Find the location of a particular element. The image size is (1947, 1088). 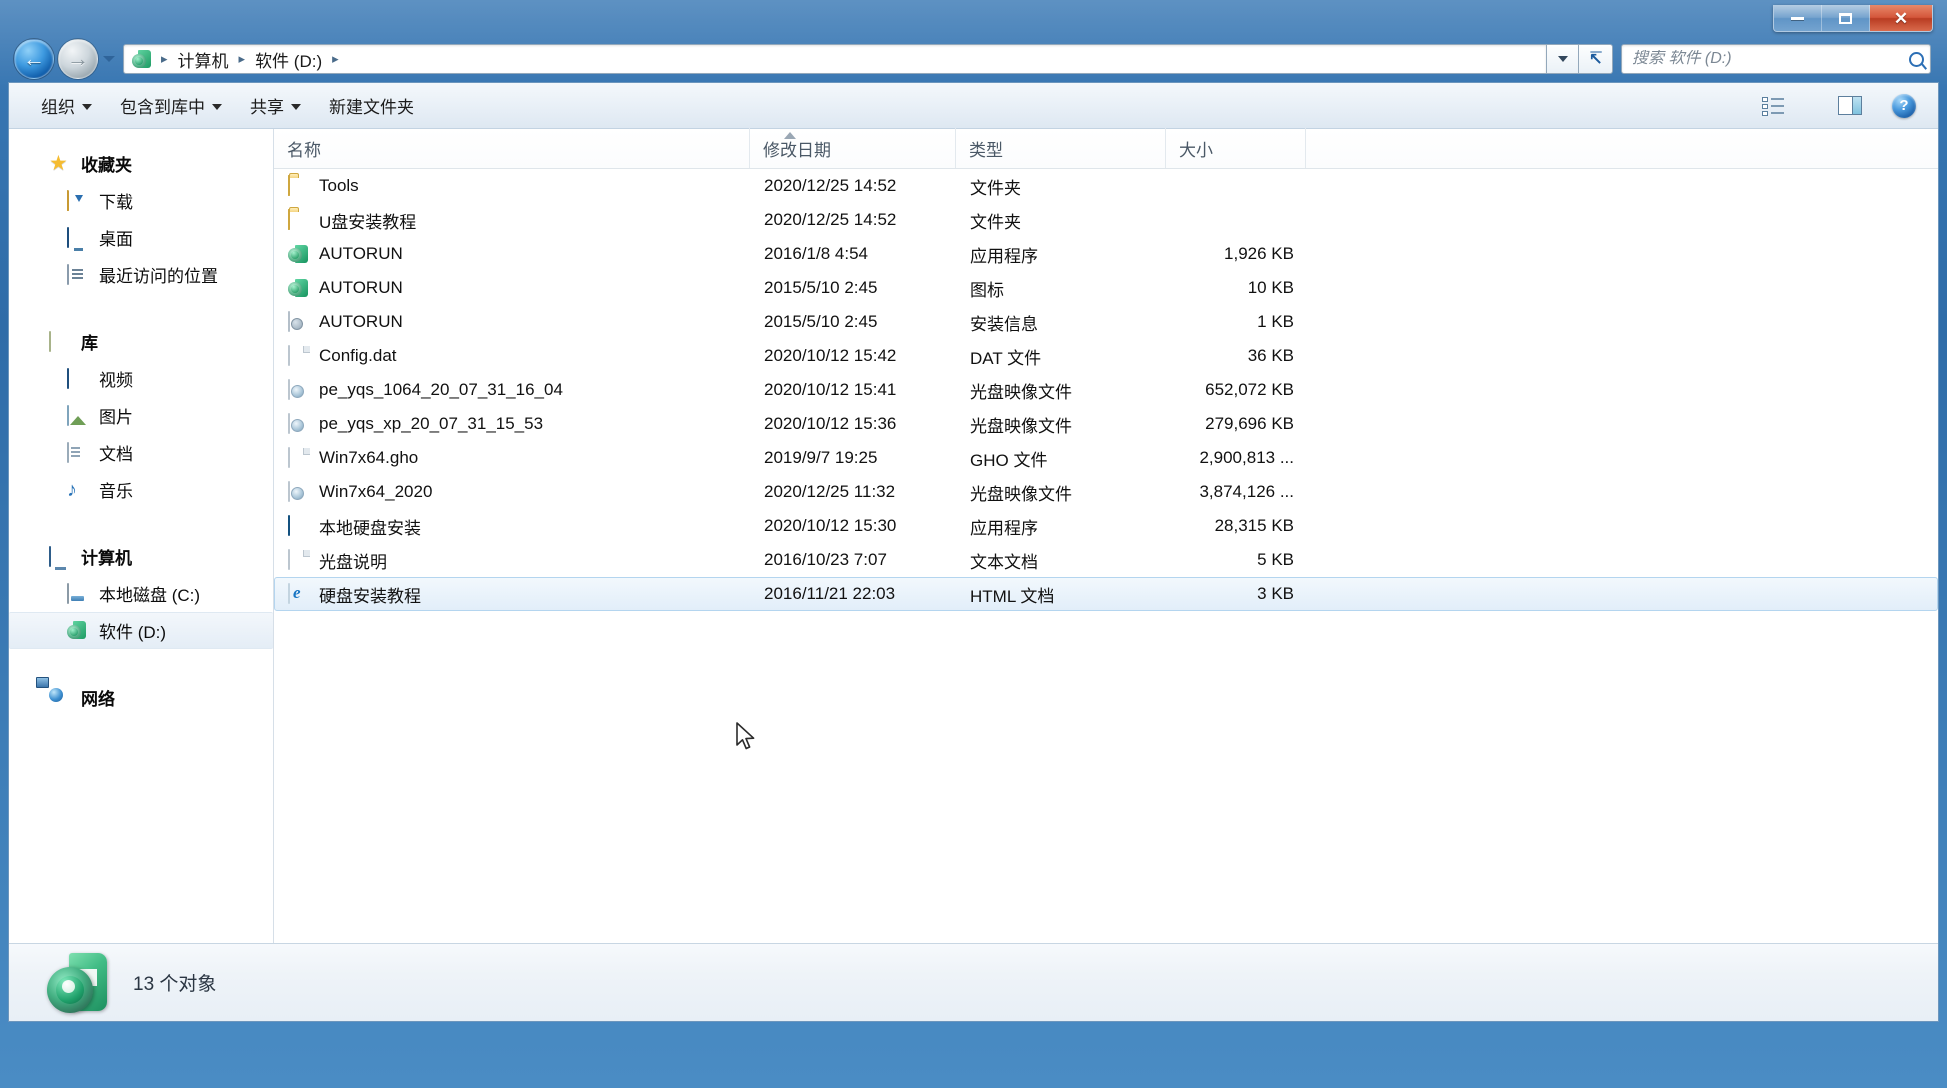

file-type: 文本文档 is located at coordinates (1004, 562).